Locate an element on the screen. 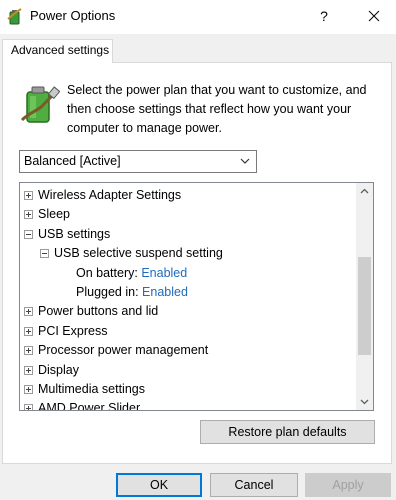 The height and width of the screenshot is (500, 396). tree-row-text: Processor power management is located at coordinates (123, 350).